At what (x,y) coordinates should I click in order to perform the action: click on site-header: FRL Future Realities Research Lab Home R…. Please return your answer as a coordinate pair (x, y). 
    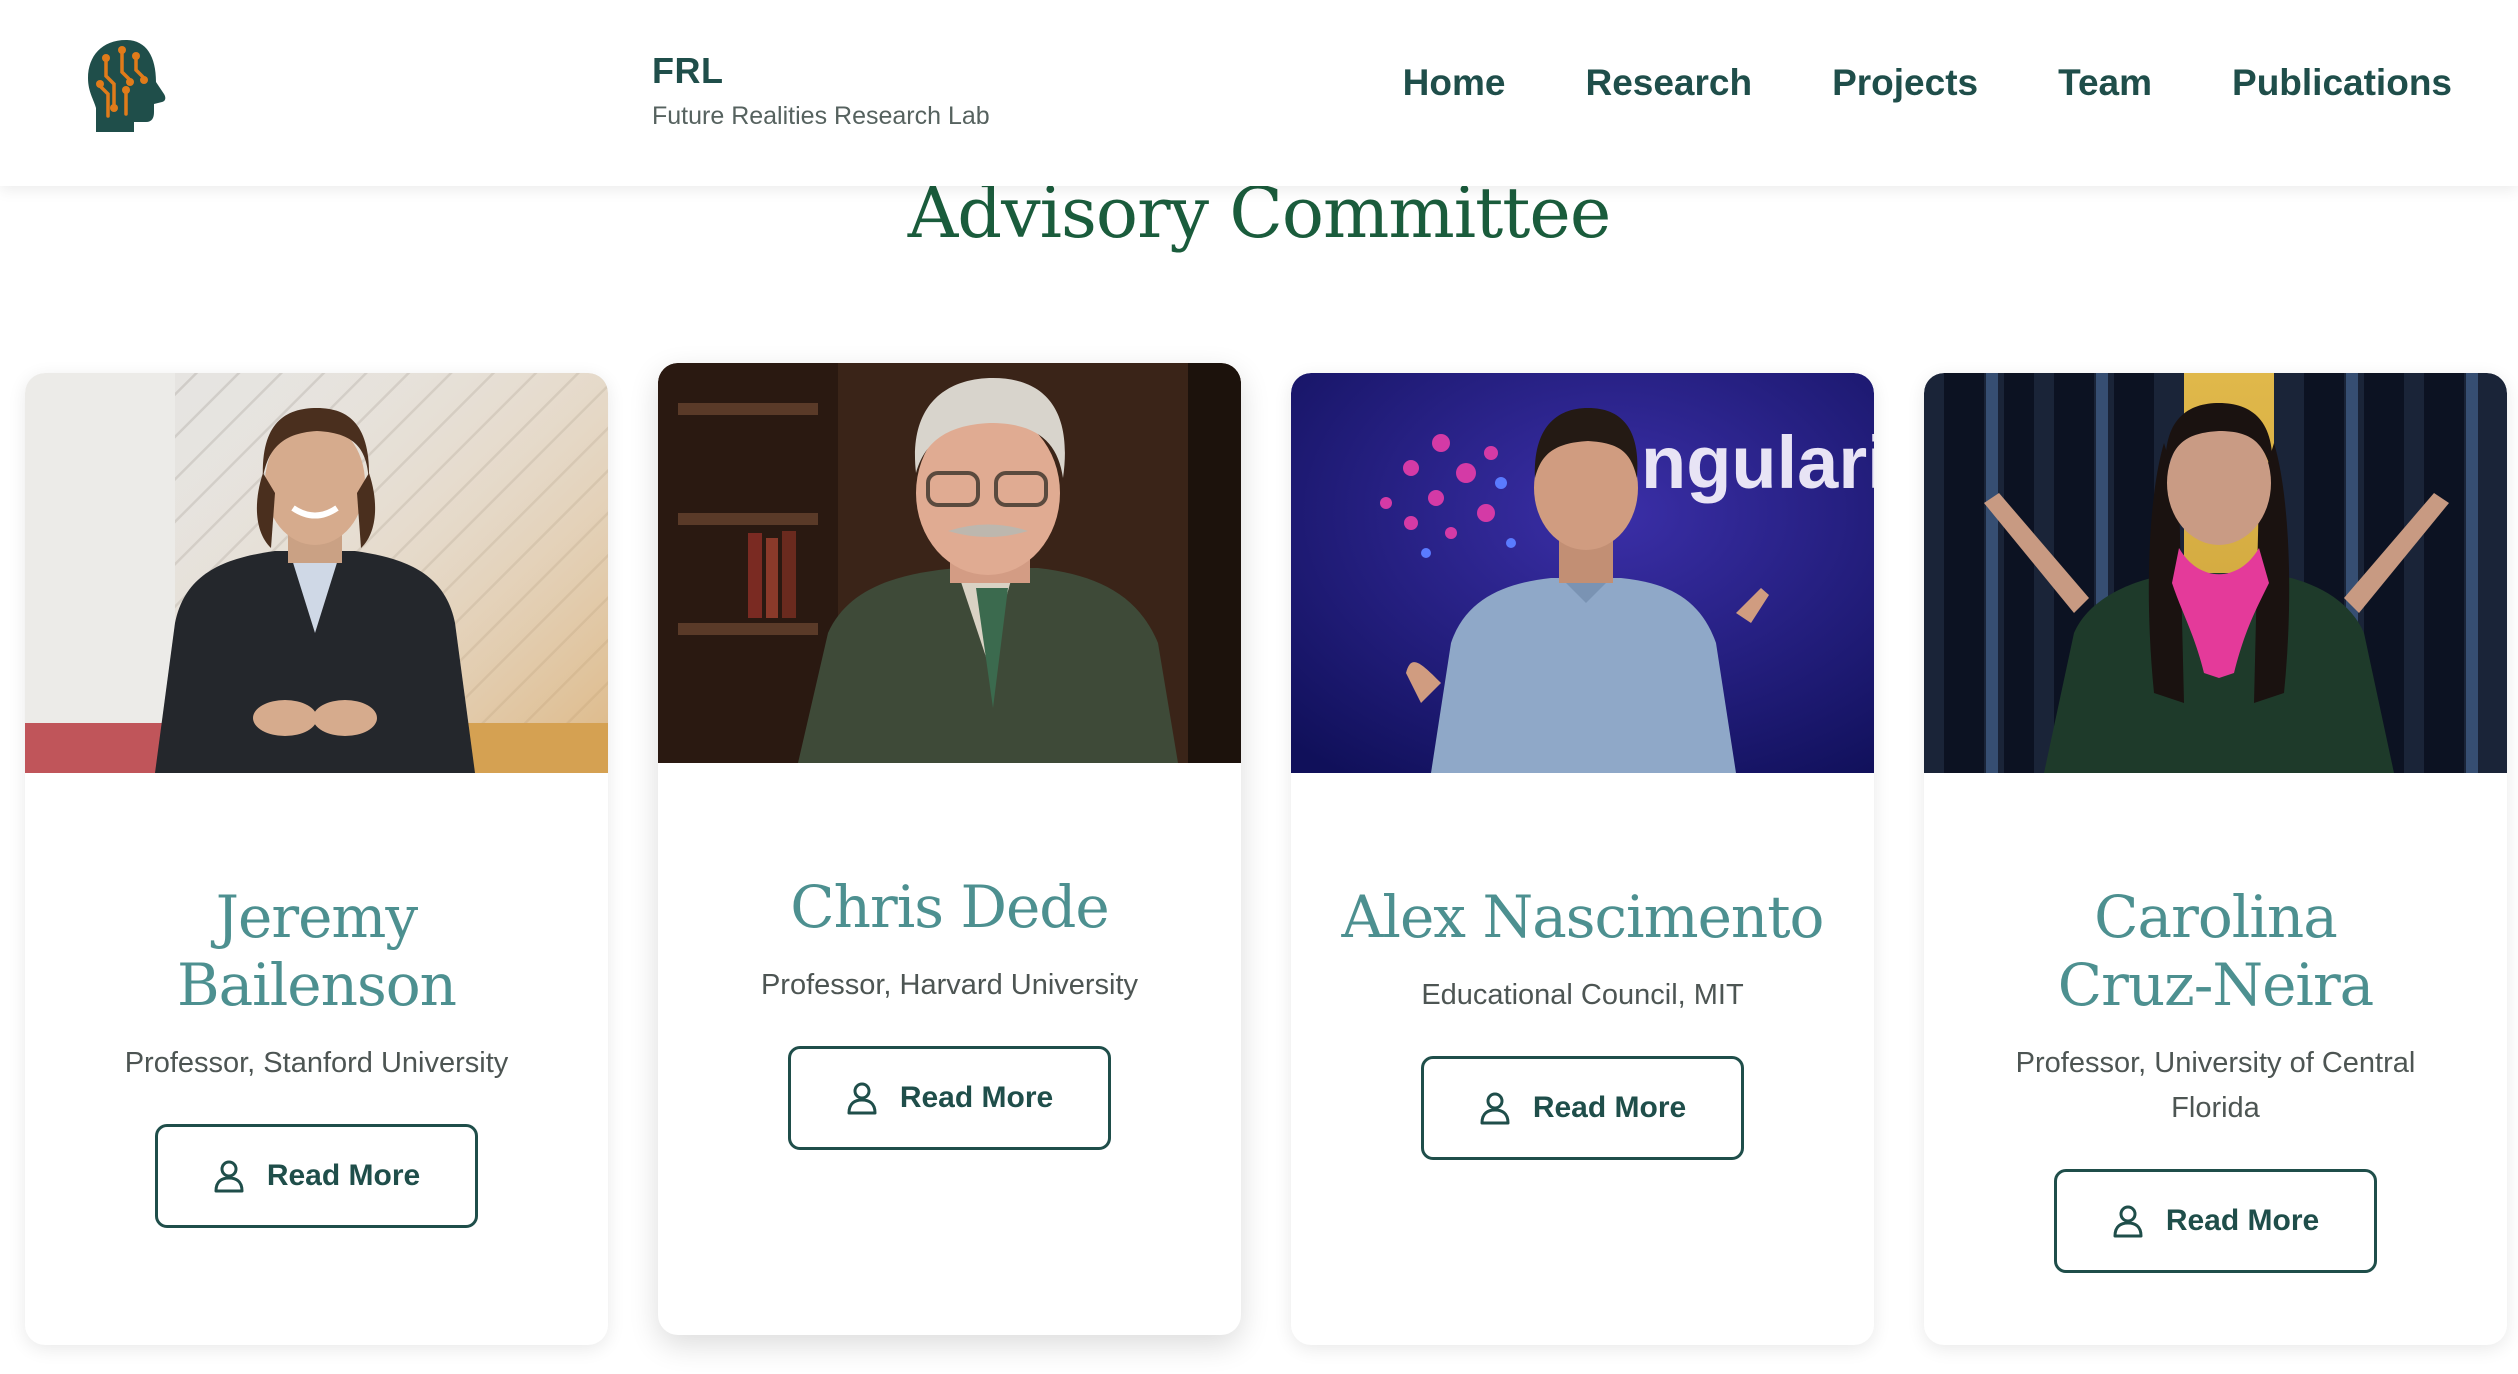
    Looking at the image, I should click on (1259, 93).